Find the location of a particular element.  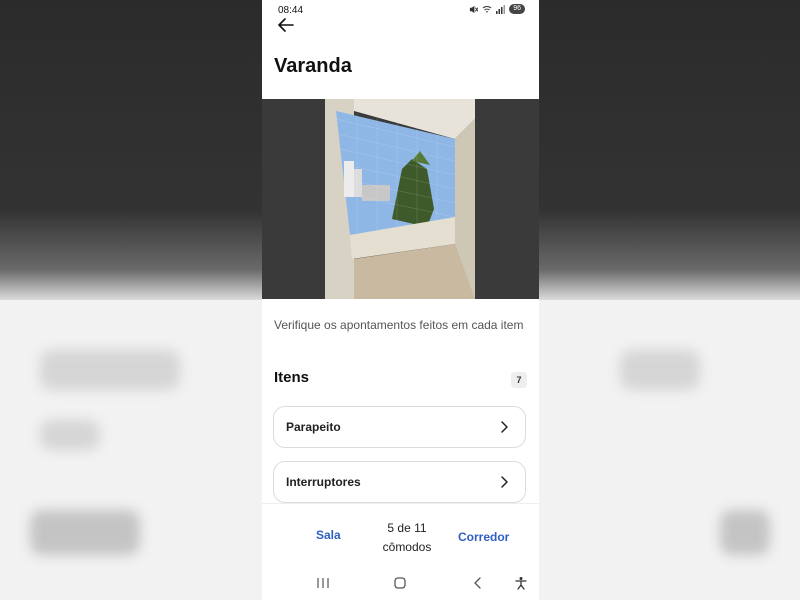

back-icon is located at coordinates (477, 583).